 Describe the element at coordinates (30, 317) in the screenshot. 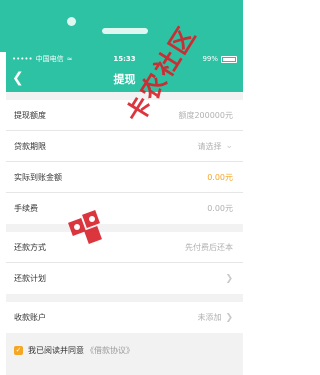

I see `row-label: 收款账户` at that location.